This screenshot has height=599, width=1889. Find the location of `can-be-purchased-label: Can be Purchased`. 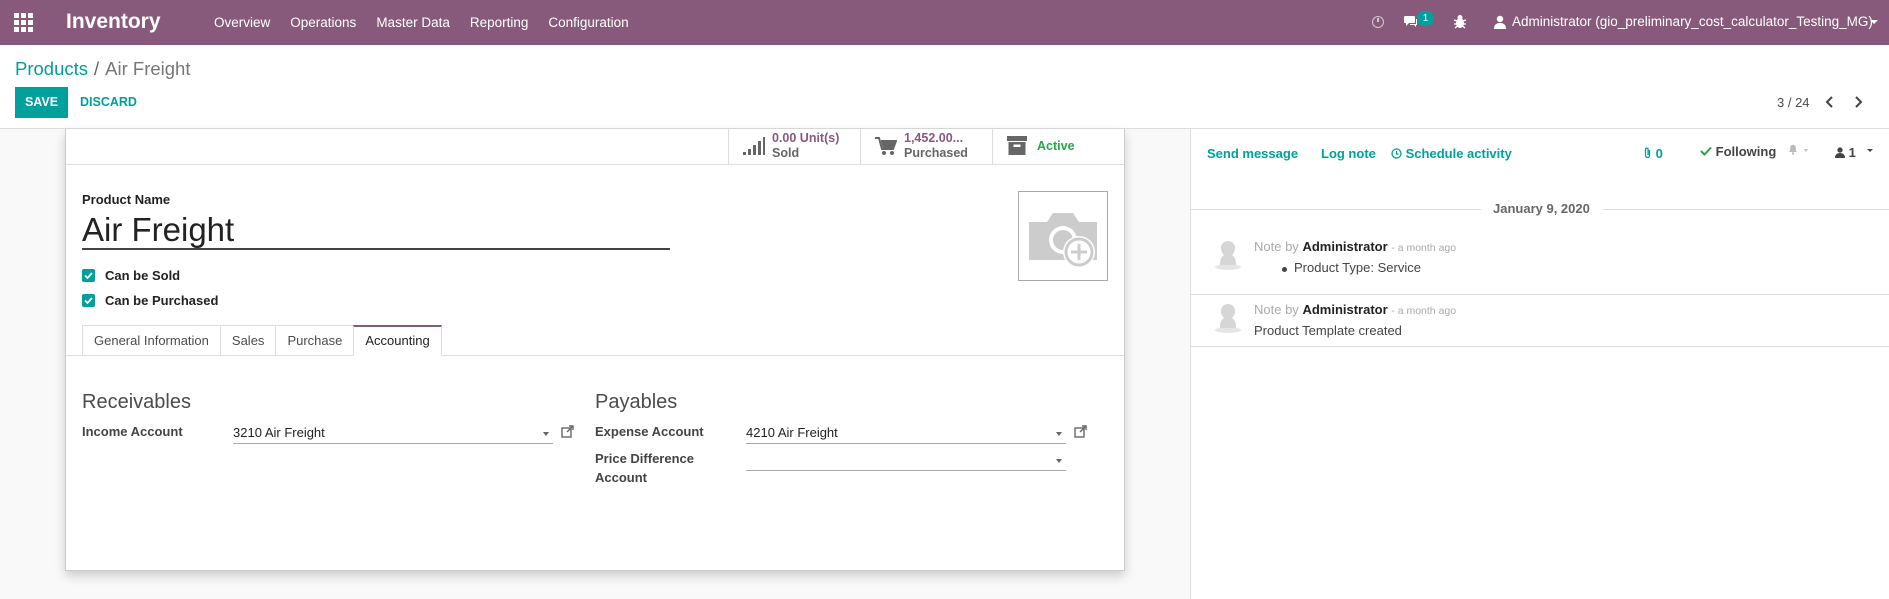

can-be-purchased-label: Can be Purchased is located at coordinates (162, 300).